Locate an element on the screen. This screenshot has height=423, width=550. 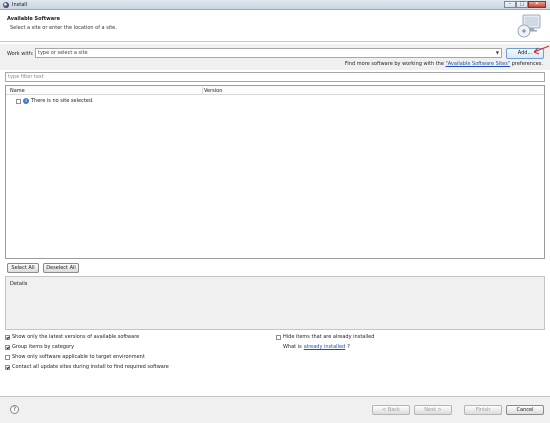
wizard-buttons: < Back Next > Finish Cancel is located at coordinates (458, 410).